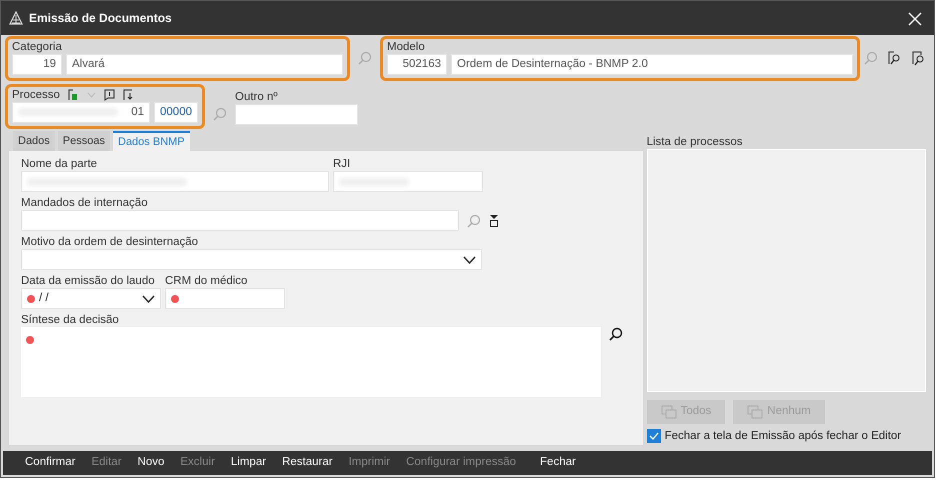  I want to click on process-suffix-field: 00000, so click(176, 112).